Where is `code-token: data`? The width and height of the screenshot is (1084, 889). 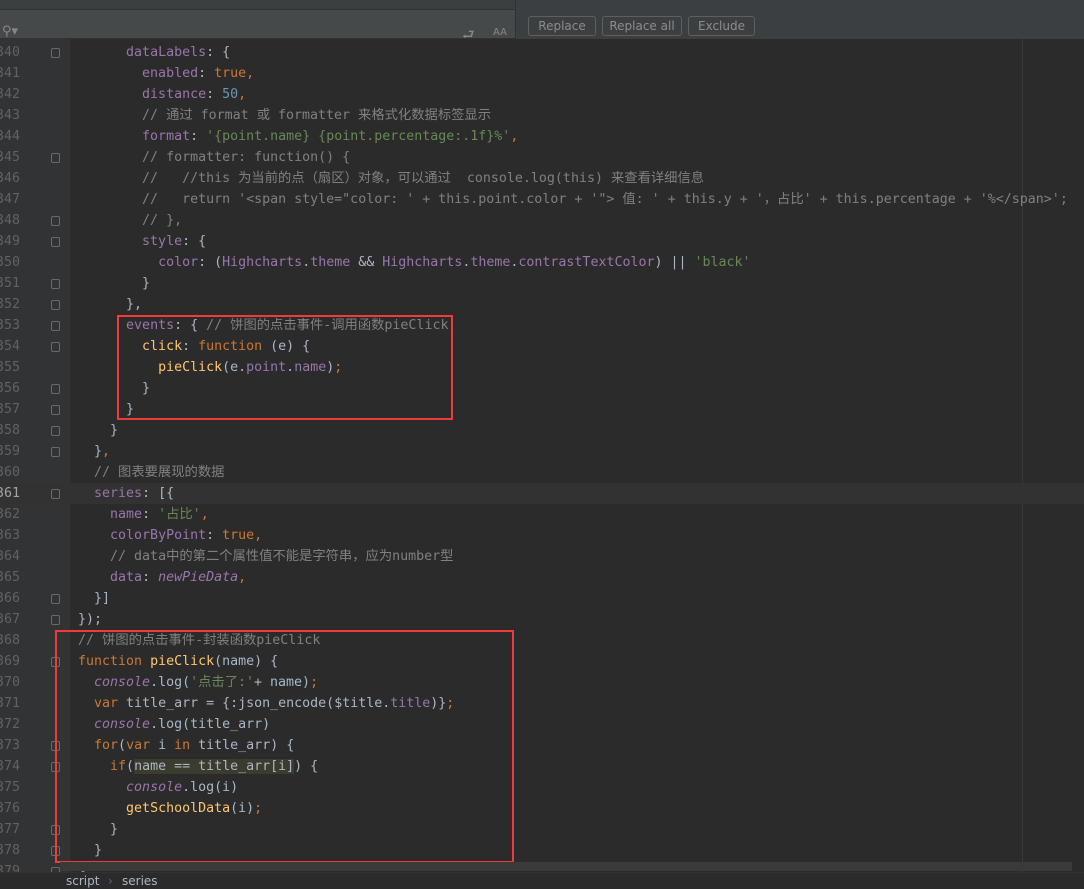 code-token: data is located at coordinates (126, 577).